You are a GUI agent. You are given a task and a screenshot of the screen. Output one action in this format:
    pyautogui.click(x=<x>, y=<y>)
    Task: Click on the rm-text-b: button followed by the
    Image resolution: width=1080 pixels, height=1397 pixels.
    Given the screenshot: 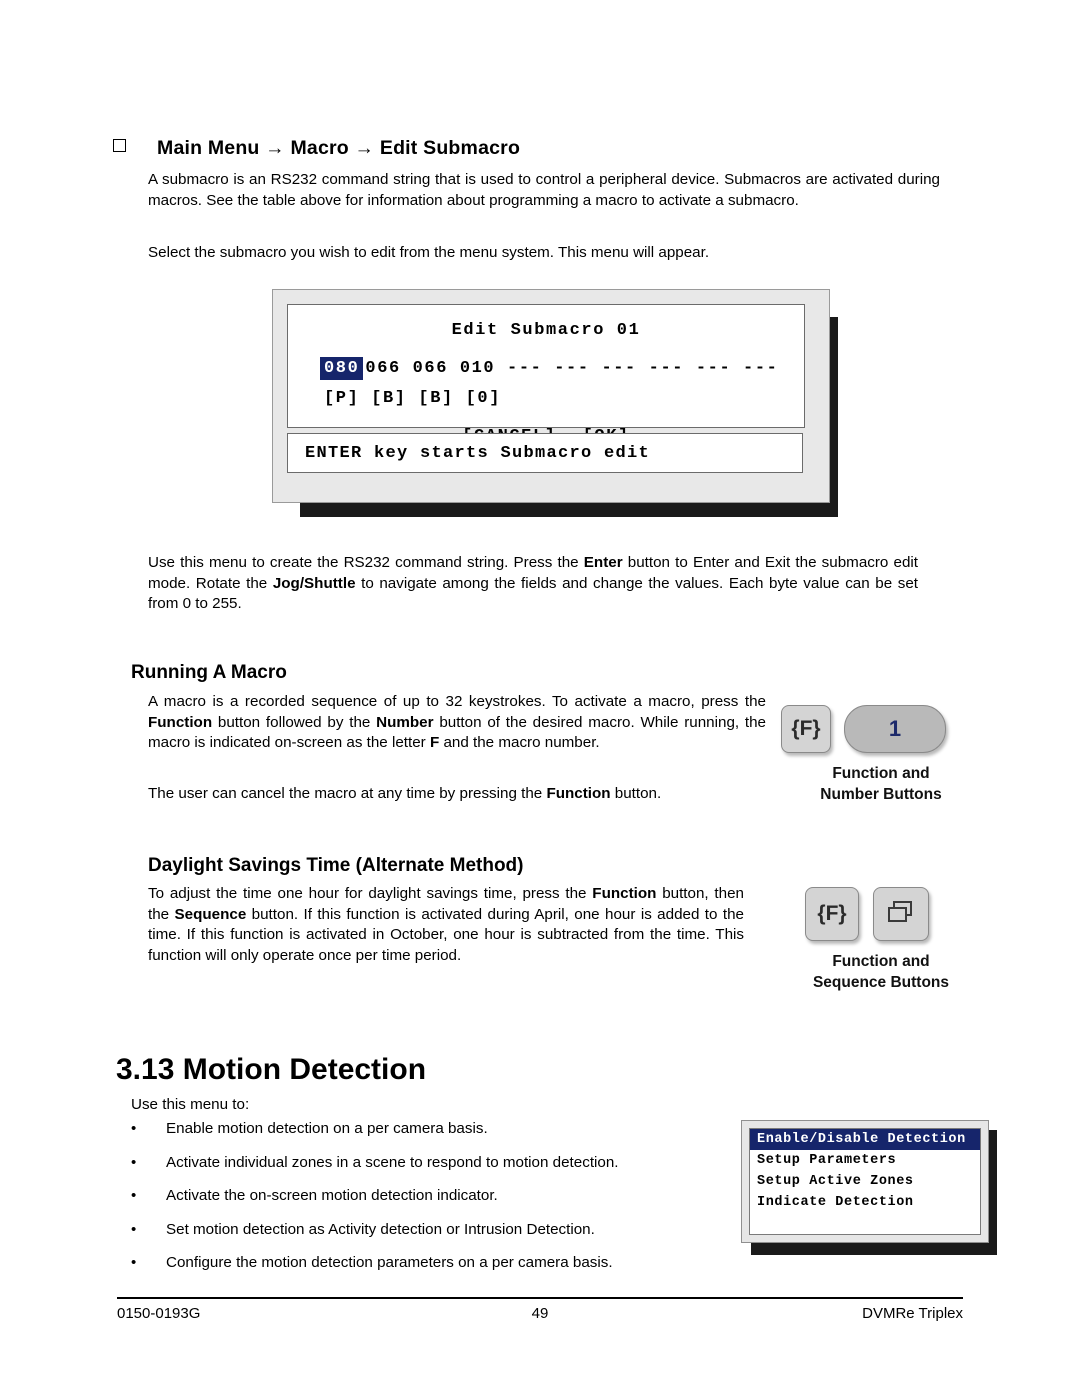 What is the action you would take?
    pyautogui.click(x=294, y=722)
    